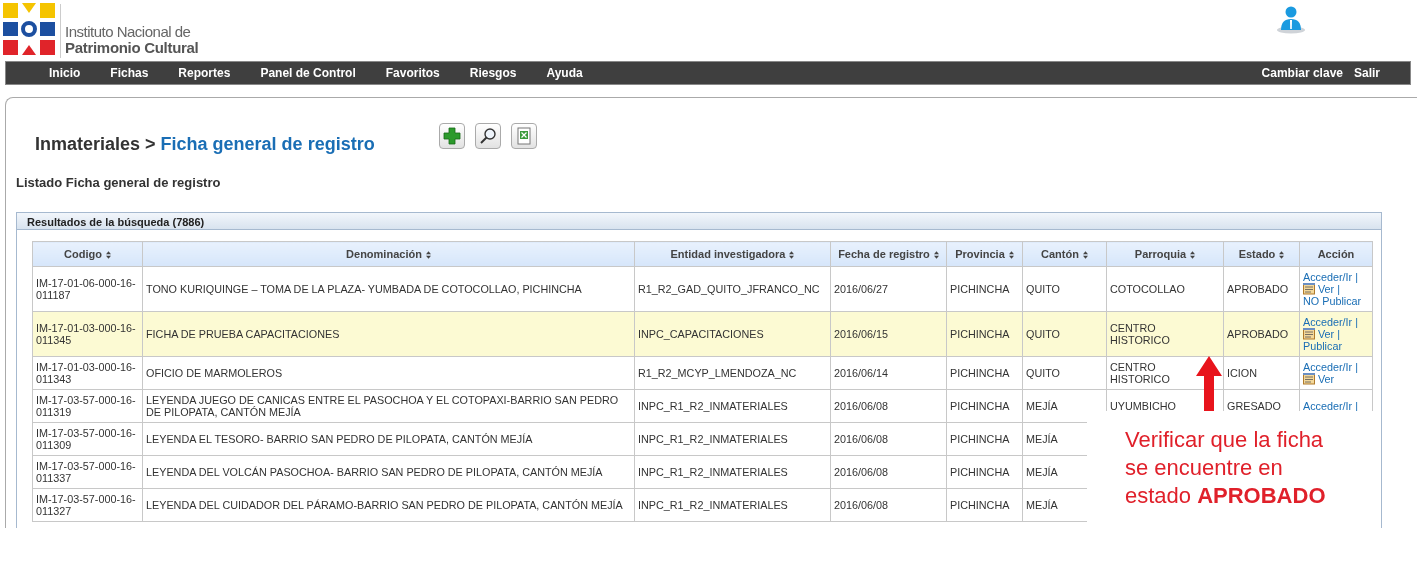 This screenshot has height=563, width=1417. Describe the element at coordinates (129, 73) in the screenshot. I see `nav-link: Fichas` at that location.